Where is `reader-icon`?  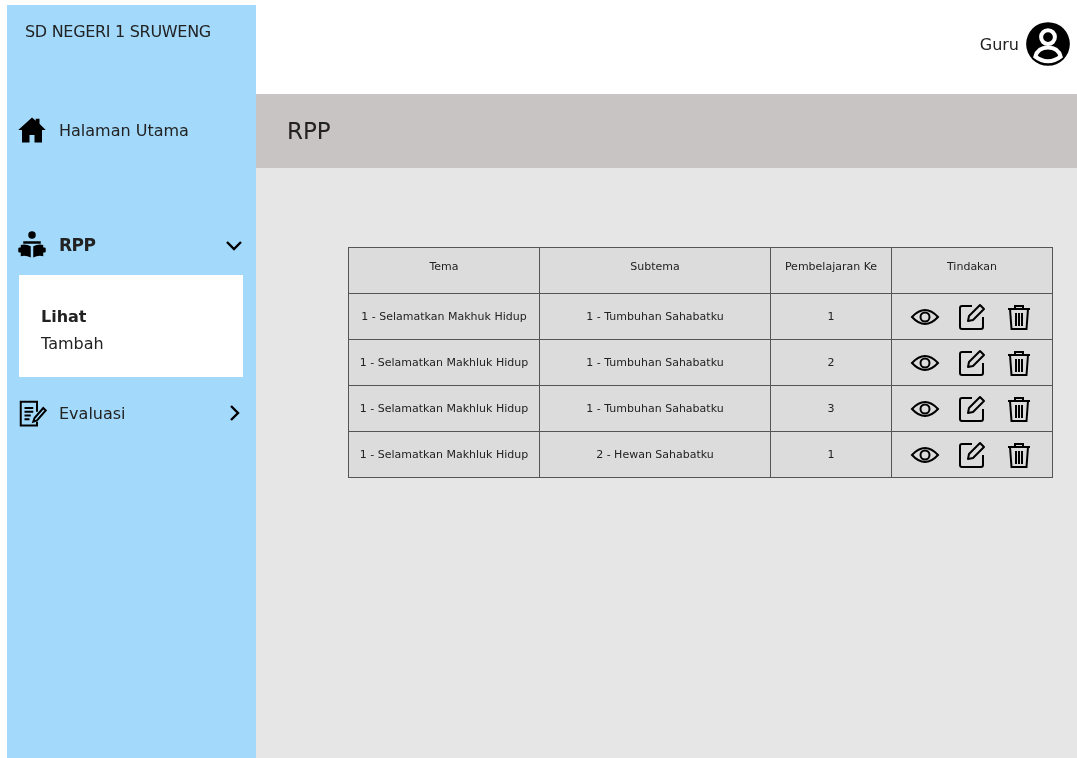
reader-icon is located at coordinates (32, 245).